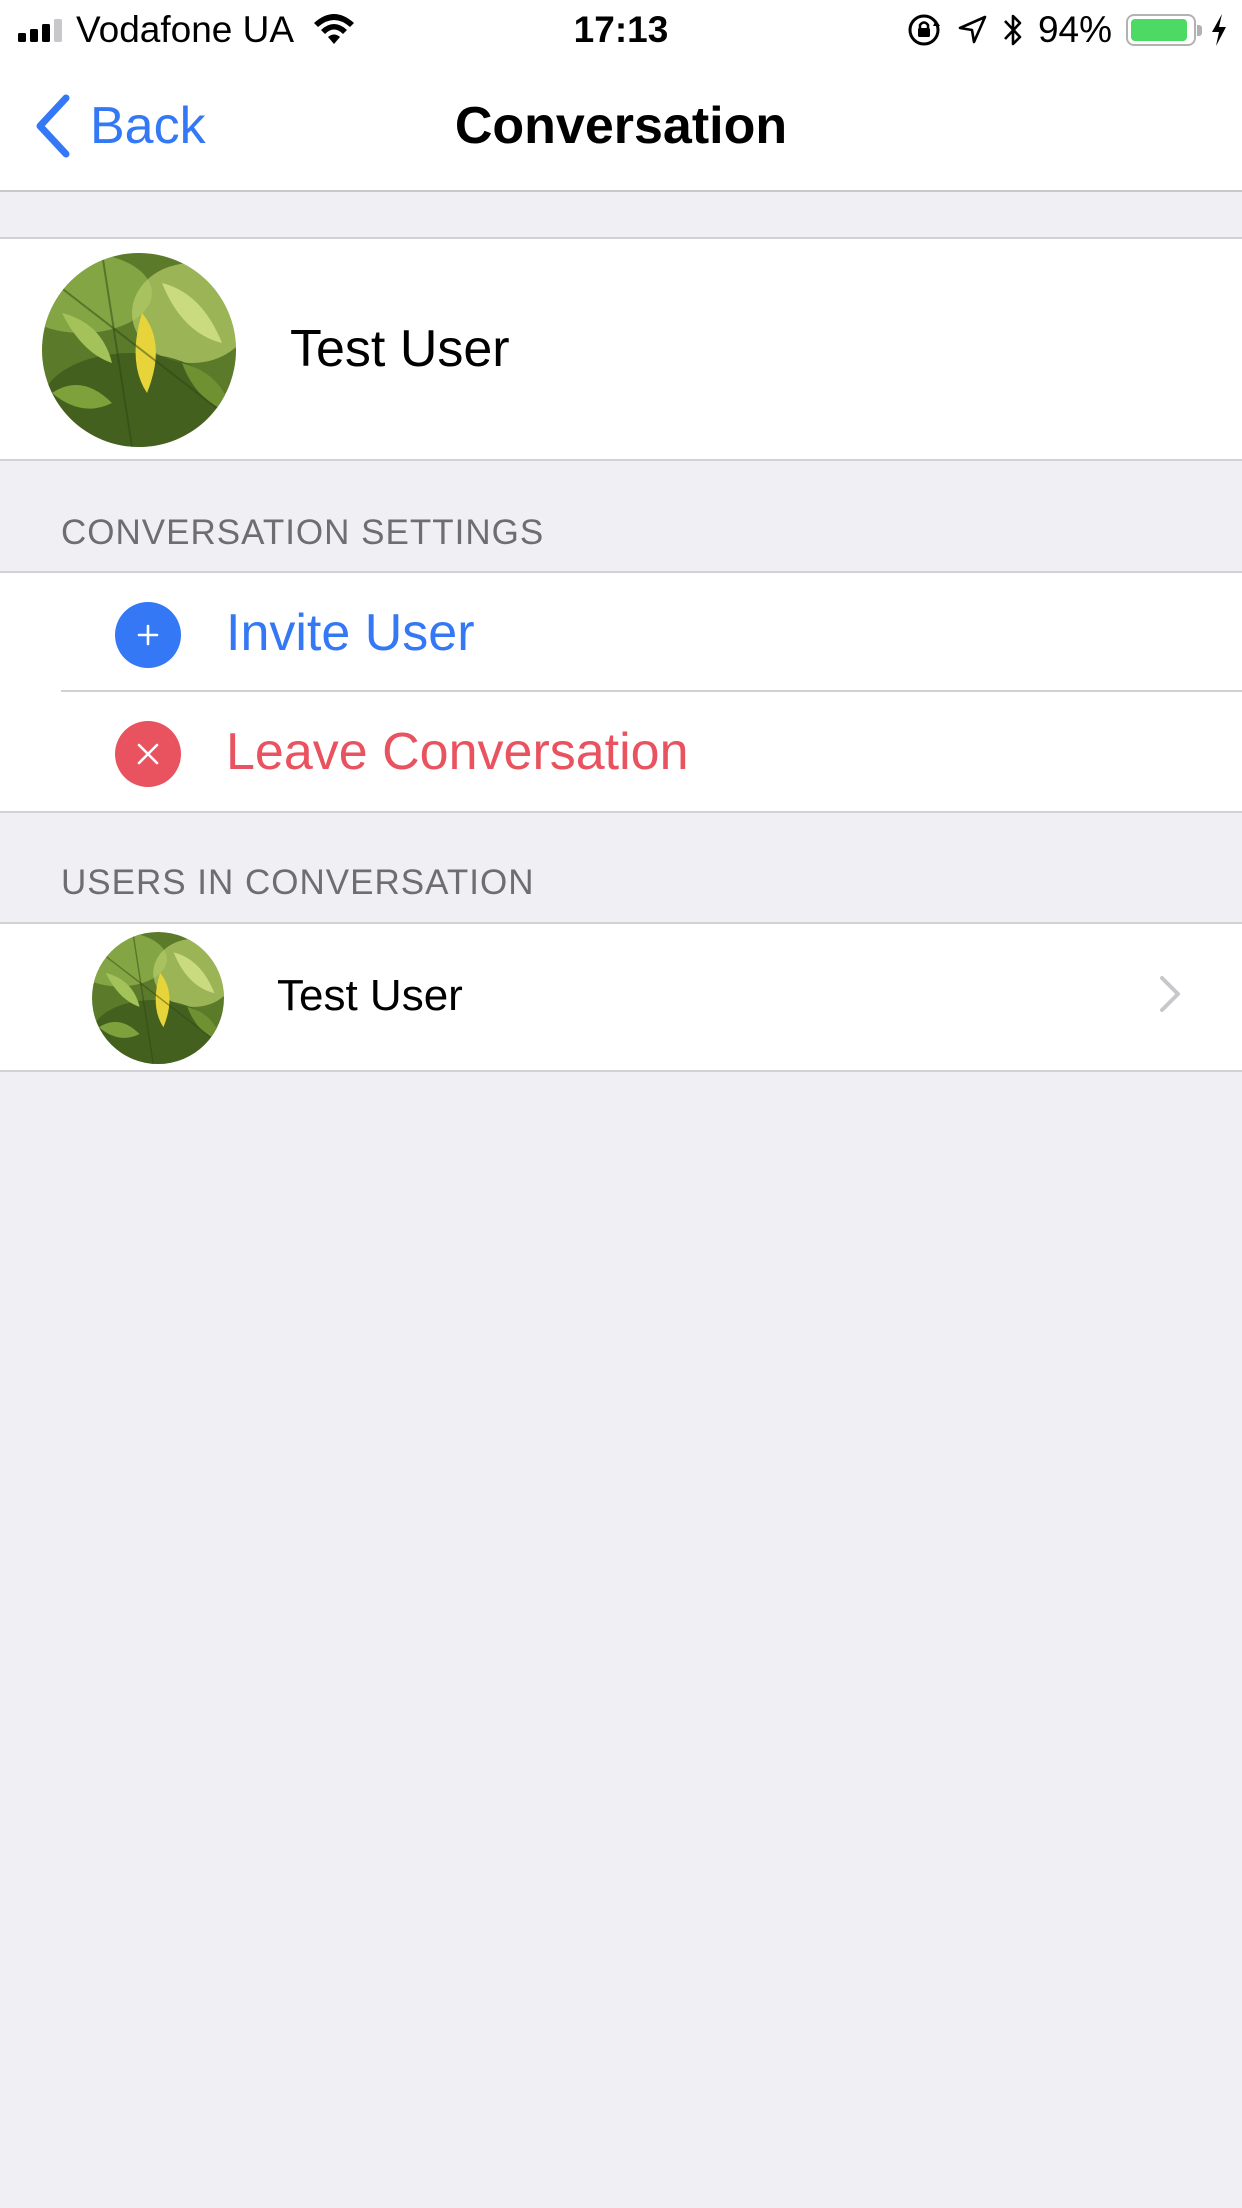  Describe the element at coordinates (1219, 30) in the screenshot. I see `charging-bolt-icon` at that location.